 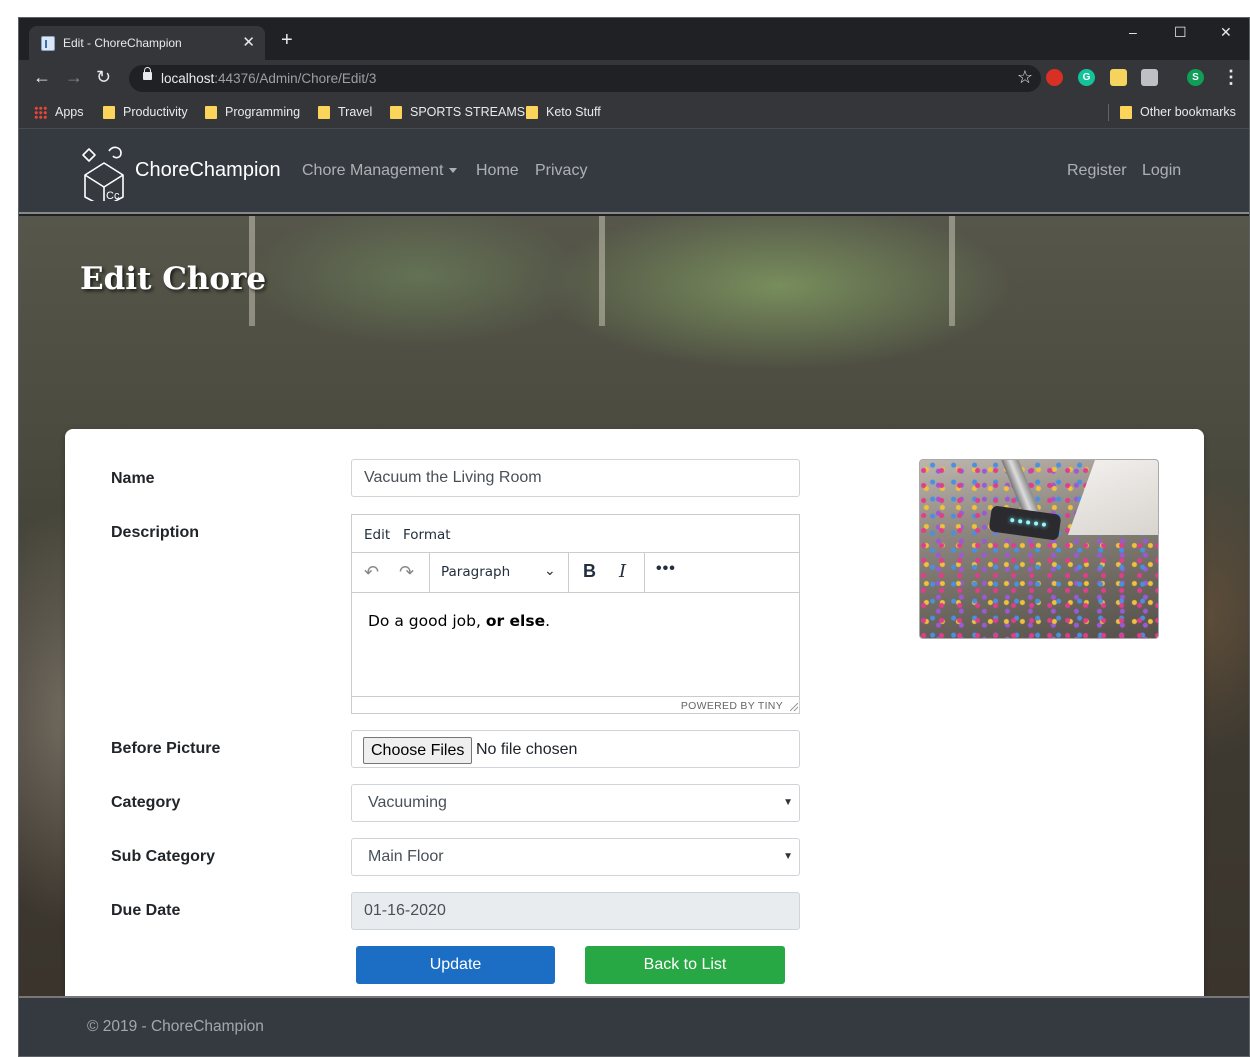 What do you see at coordinates (1118, 77) in the screenshot?
I see `extension-icon` at bounding box center [1118, 77].